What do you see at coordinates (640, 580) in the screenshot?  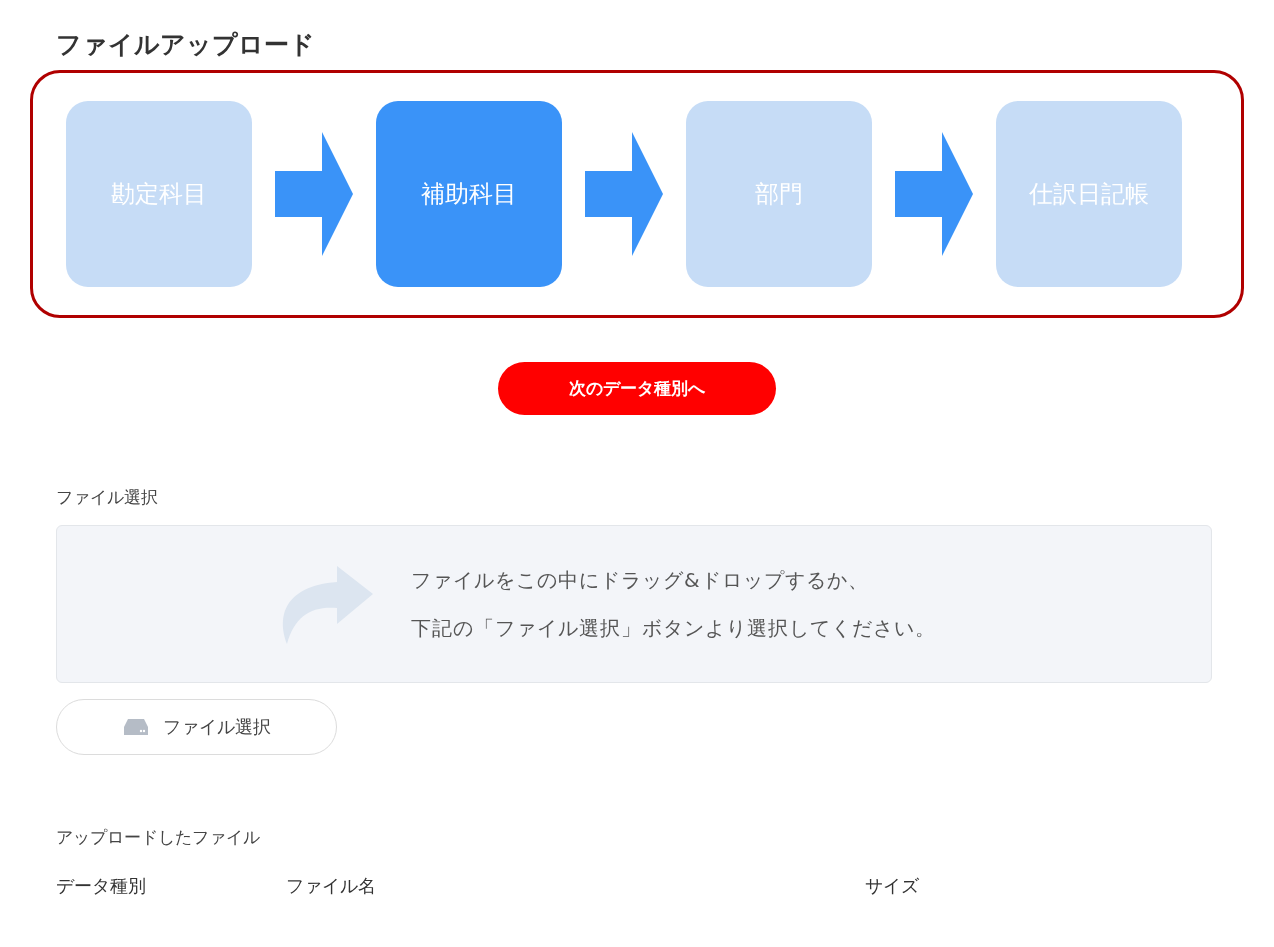 I see `drop-instruction: ファイルをこの中にドラッグ&ドロップするか、` at bounding box center [640, 580].